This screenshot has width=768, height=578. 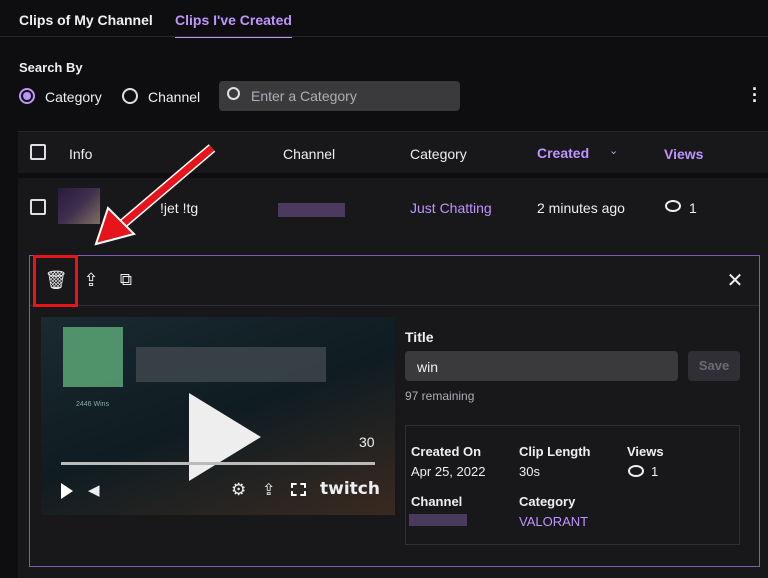 I want to click on detail-toolbar-divider, so click(x=394, y=305).